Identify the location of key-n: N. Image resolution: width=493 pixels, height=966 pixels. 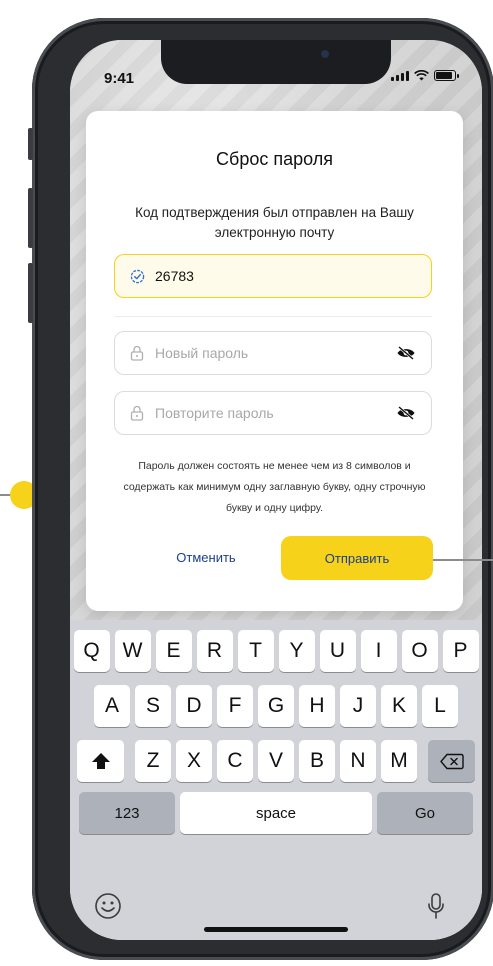
(358, 761).